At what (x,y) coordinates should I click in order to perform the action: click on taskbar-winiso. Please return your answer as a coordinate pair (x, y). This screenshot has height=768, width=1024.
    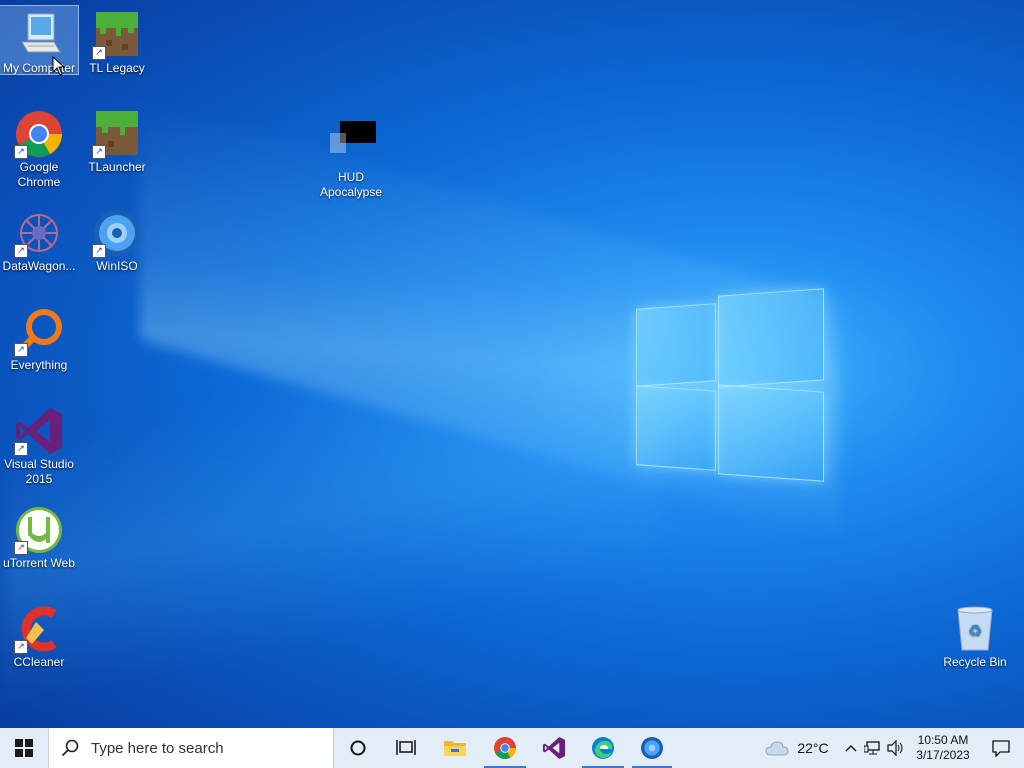
    Looking at the image, I should click on (652, 748).